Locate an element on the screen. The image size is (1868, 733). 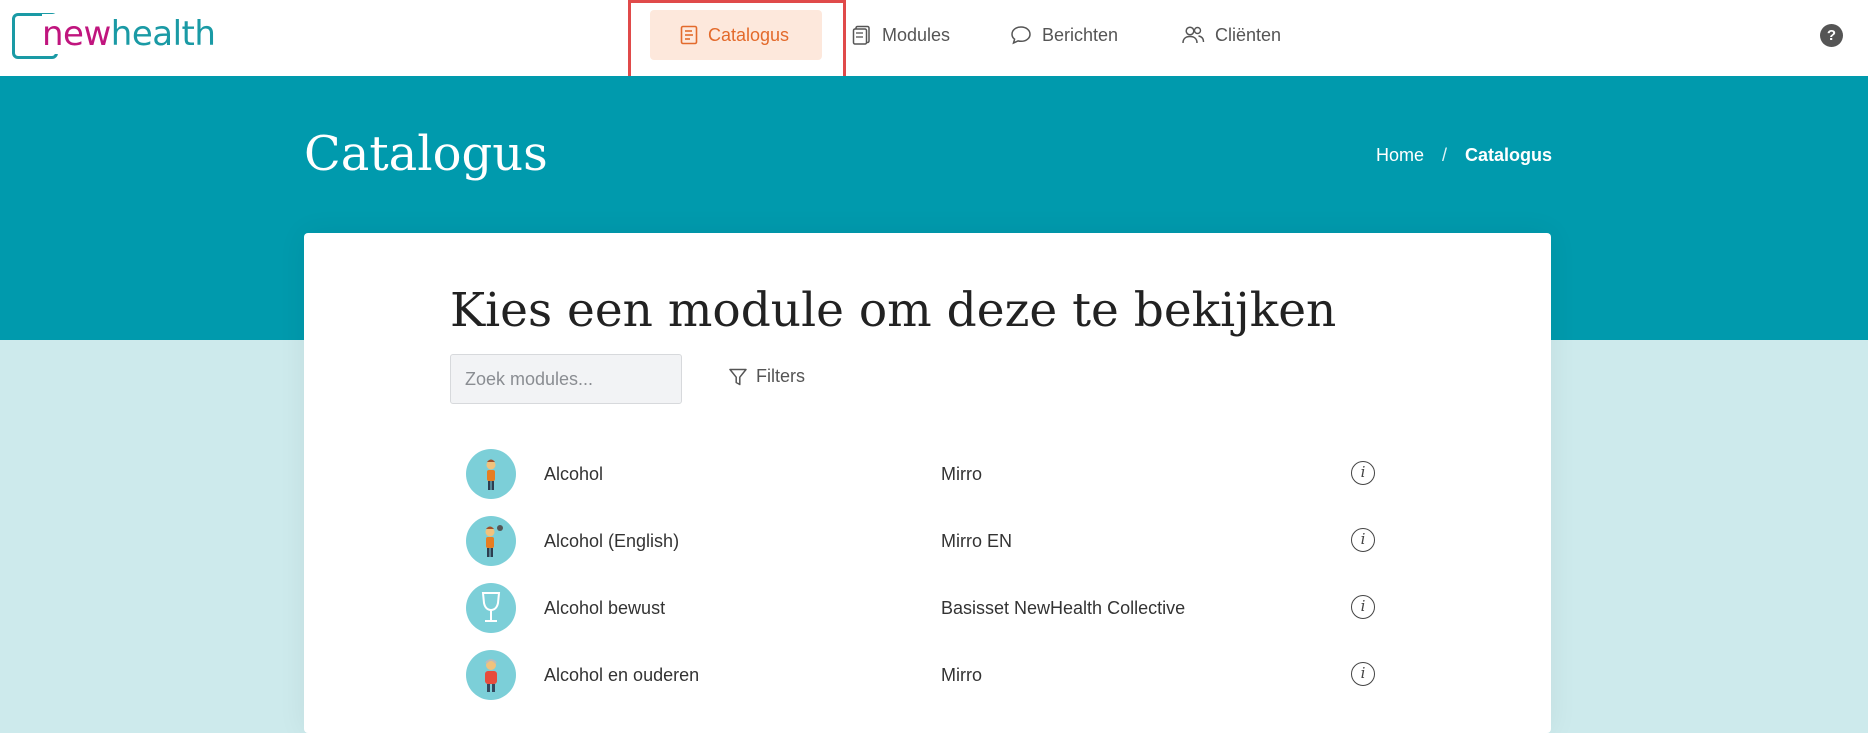
catalogus-highlight-box is located at coordinates (737, 40).